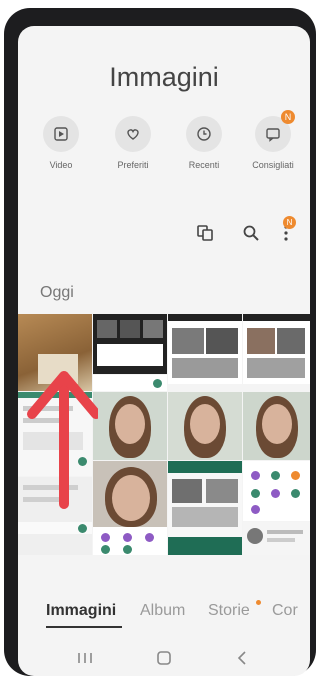 The height and width of the screenshot is (681, 320). Describe the element at coordinates (61, 165) in the screenshot. I see `quick-action-label: Video` at that location.